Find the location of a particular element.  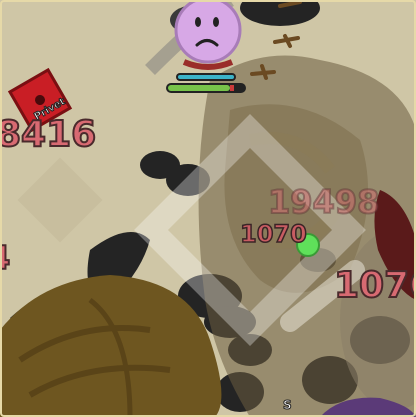

damage-number-center: 1070 is located at coordinates (273, 234).